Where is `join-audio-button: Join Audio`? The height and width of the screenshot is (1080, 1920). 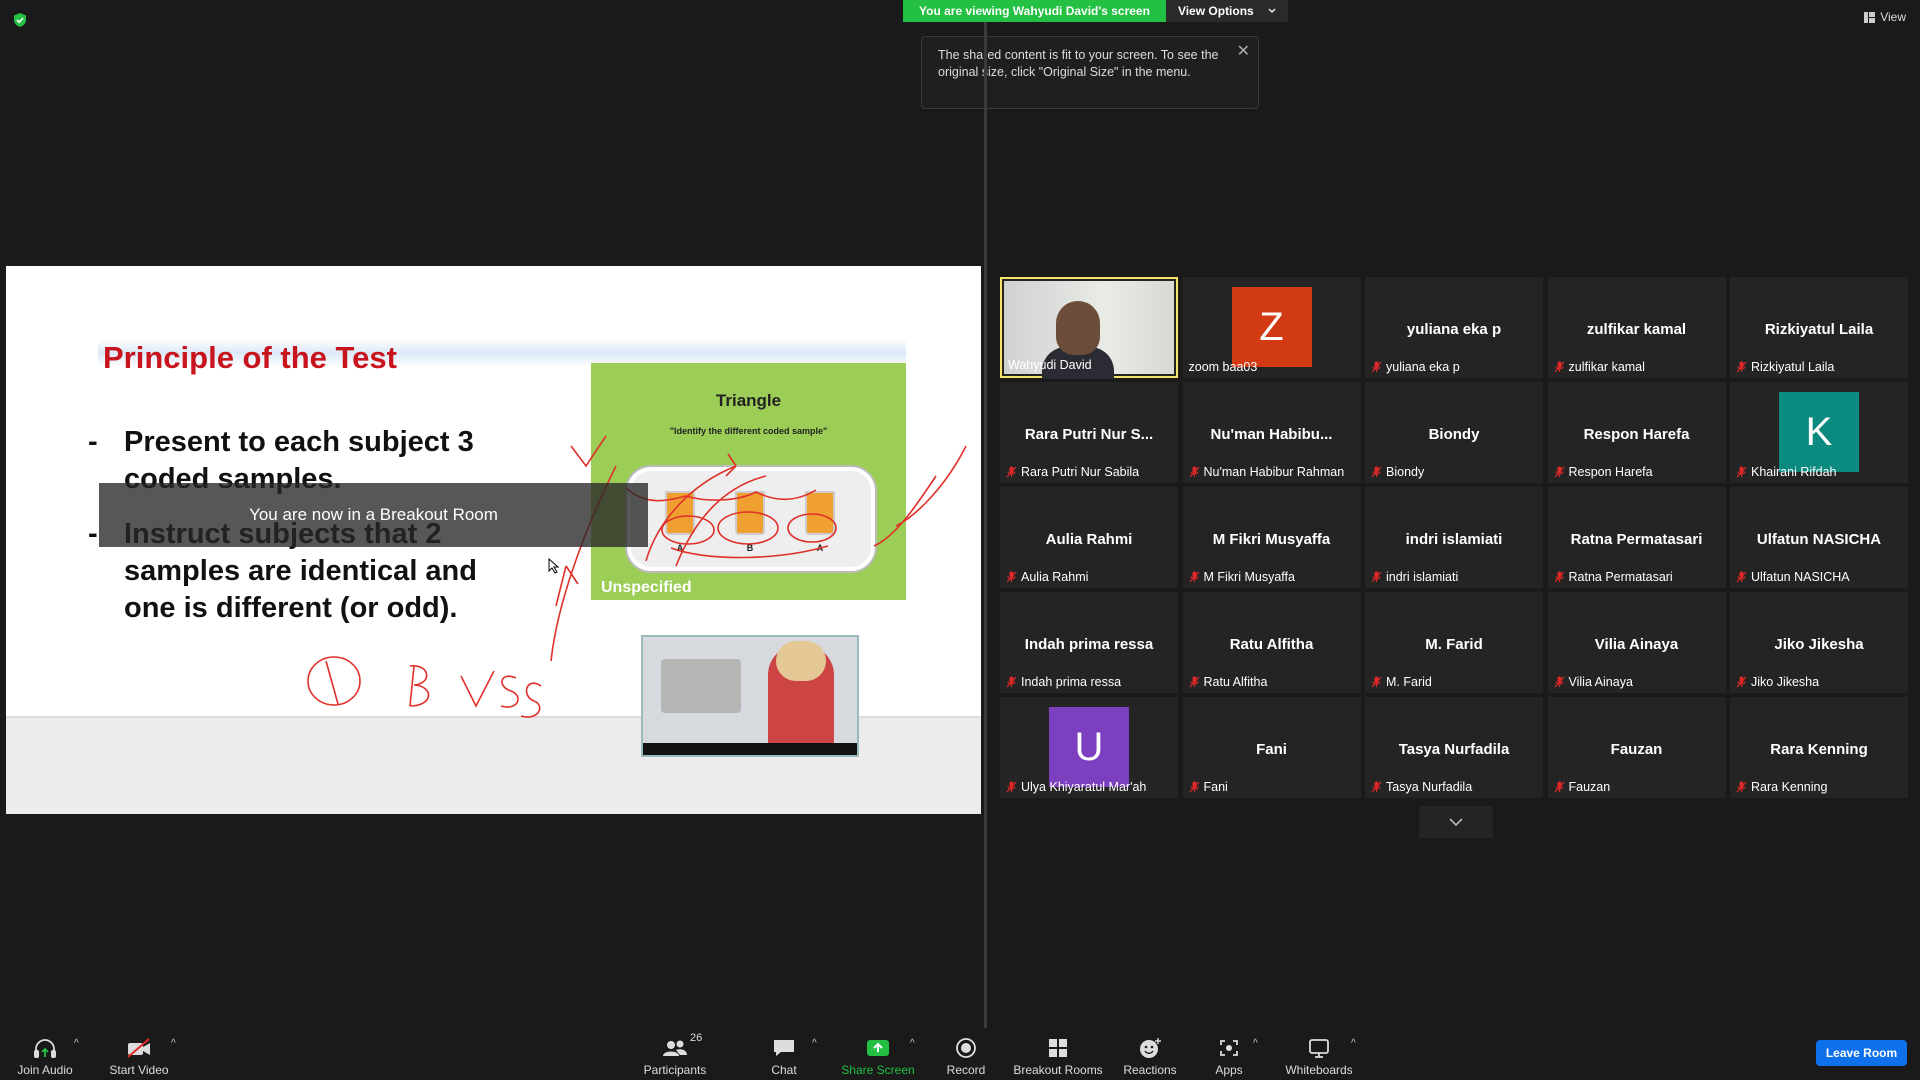 join-audio-button: Join Audio is located at coordinates (45, 1054).